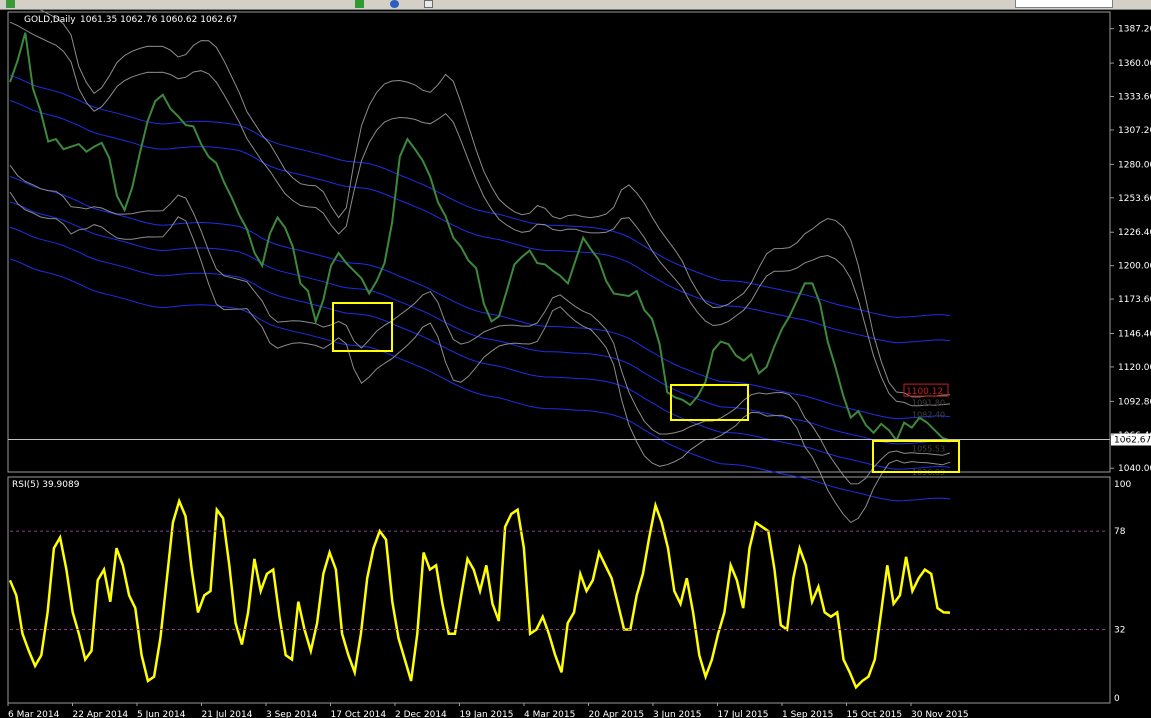  What do you see at coordinates (1134, 300) in the screenshot?
I see `price-tick-label: 1173.60` at bounding box center [1134, 300].